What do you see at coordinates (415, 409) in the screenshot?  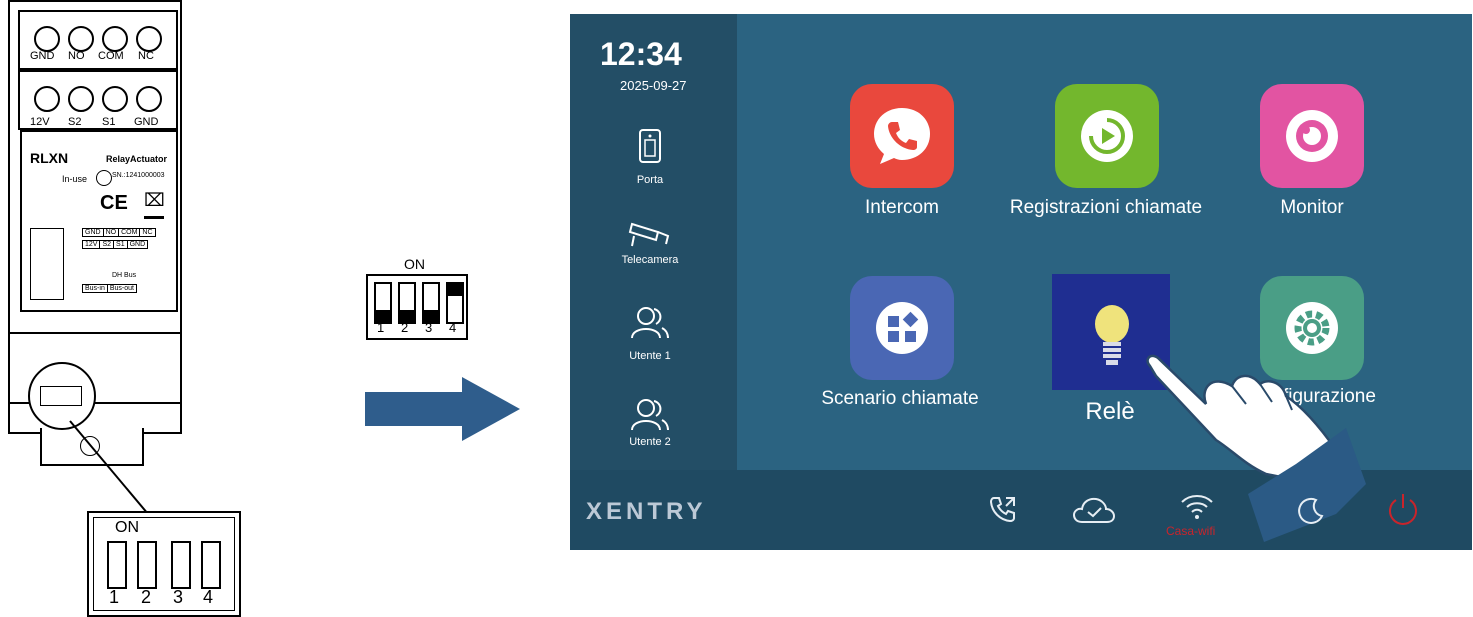 I see `arrow-right-icon` at bounding box center [415, 409].